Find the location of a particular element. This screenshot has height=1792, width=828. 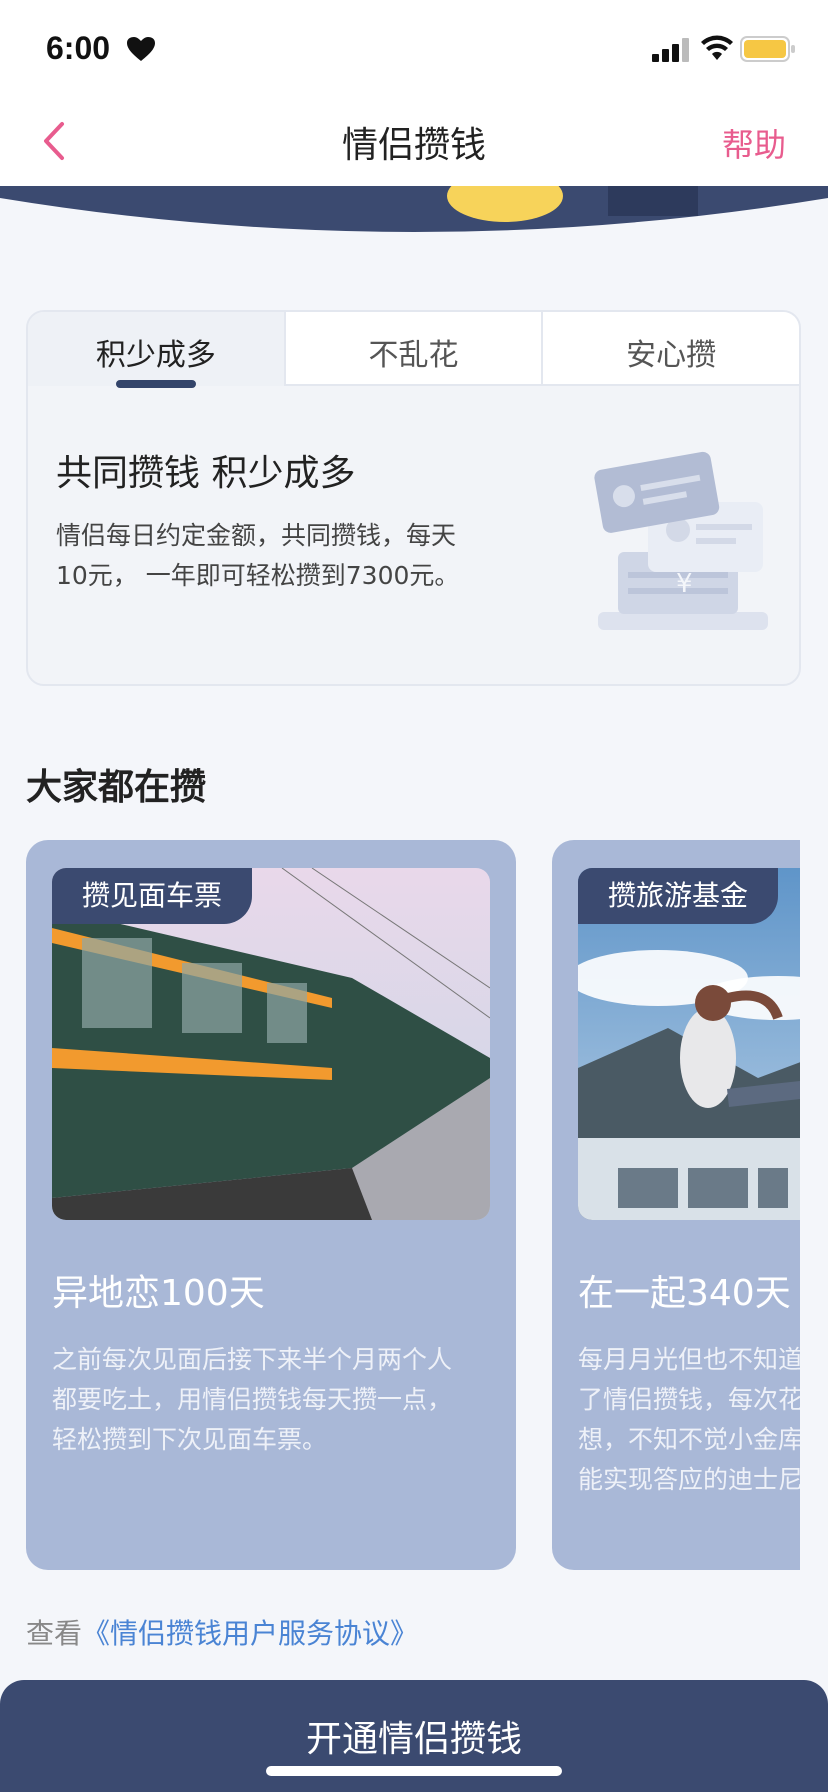

battery-icon is located at coordinates (767, 49).